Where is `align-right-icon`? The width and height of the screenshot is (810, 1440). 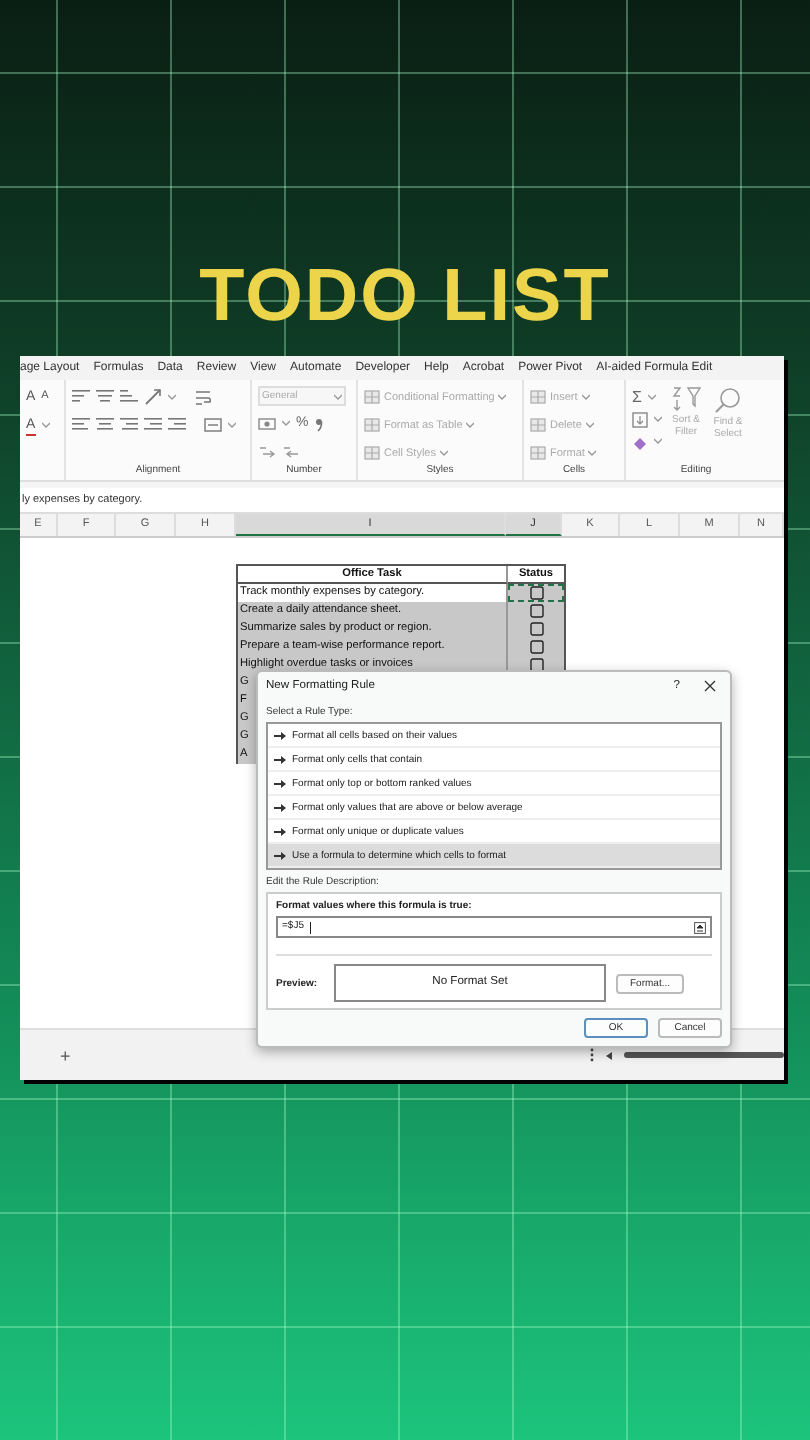 align-right-icon is located at coordinates (129, 425).